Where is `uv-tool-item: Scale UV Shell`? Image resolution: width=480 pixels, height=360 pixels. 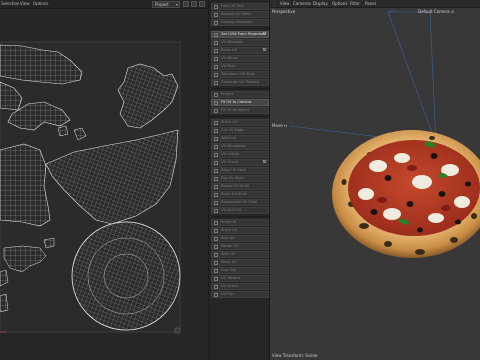 uv-tool-item: Scale UV Shell is located at coordinates (240, 194).